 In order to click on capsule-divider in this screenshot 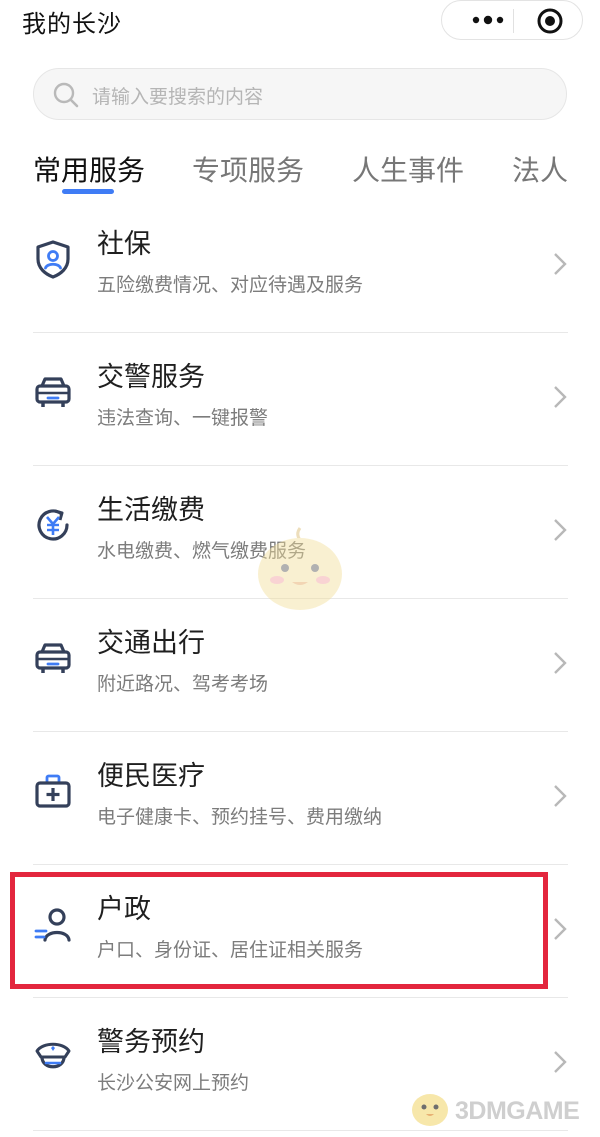, I will do `click(513, 21)`.